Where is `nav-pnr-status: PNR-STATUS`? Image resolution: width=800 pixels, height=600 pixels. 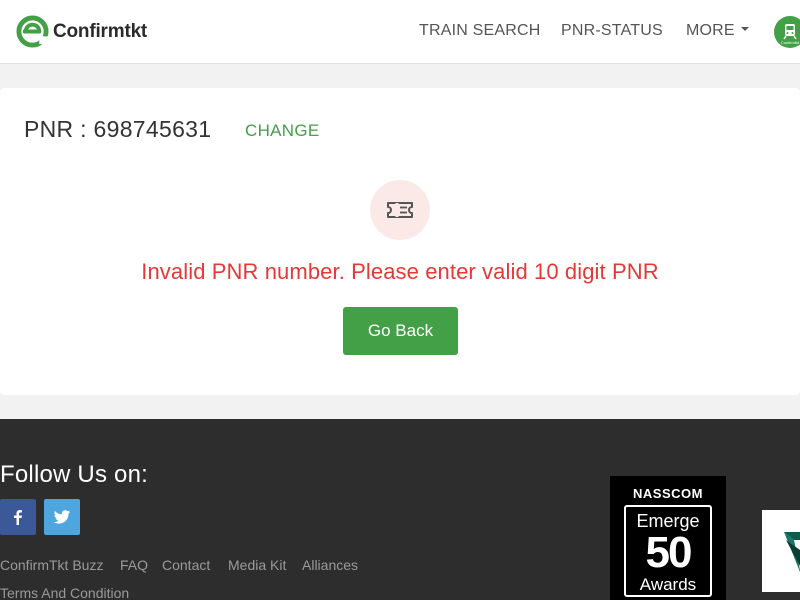
nav-pnr-status: PNR-STATUS is located at coordinates (612, 31).